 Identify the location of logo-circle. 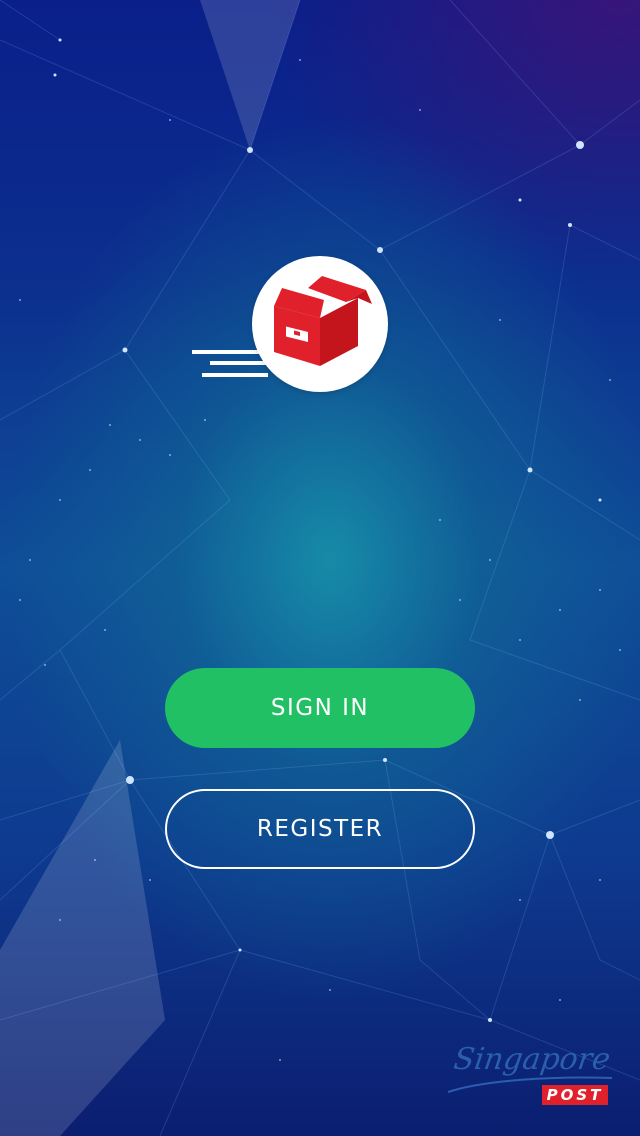
(320, 324).